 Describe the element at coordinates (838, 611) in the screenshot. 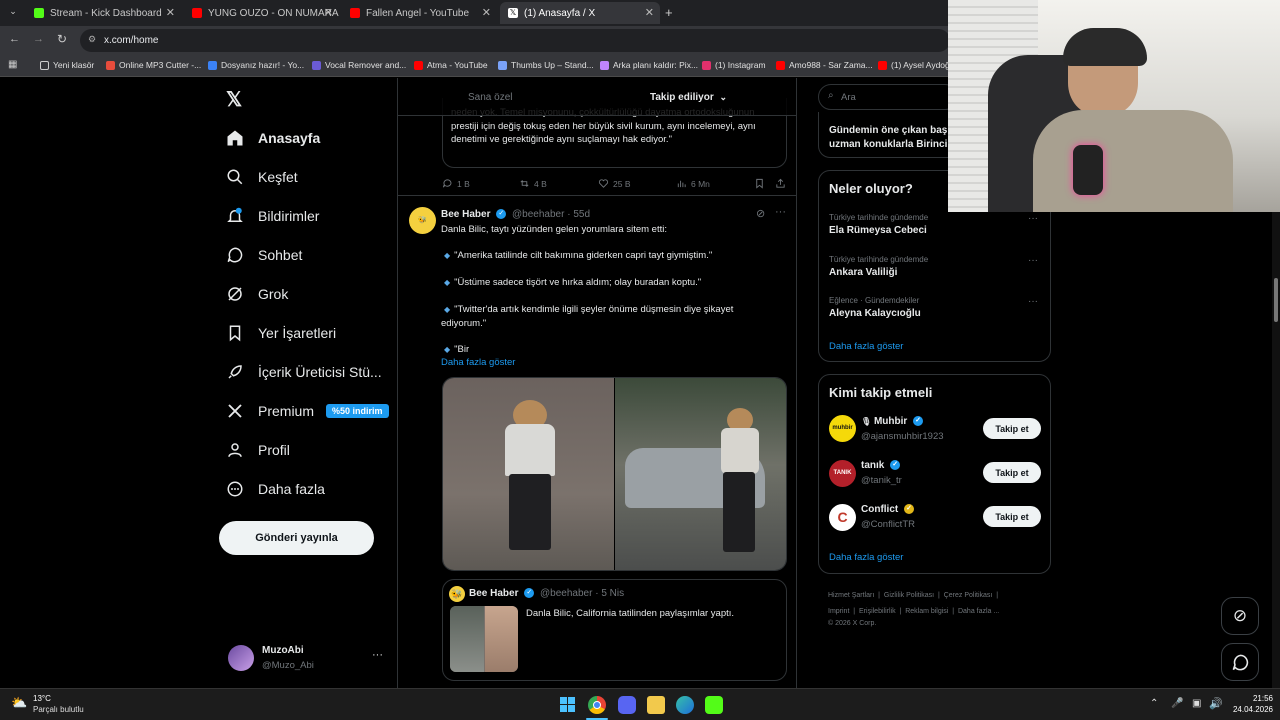

I see `footer-link: Imprint` at that location.